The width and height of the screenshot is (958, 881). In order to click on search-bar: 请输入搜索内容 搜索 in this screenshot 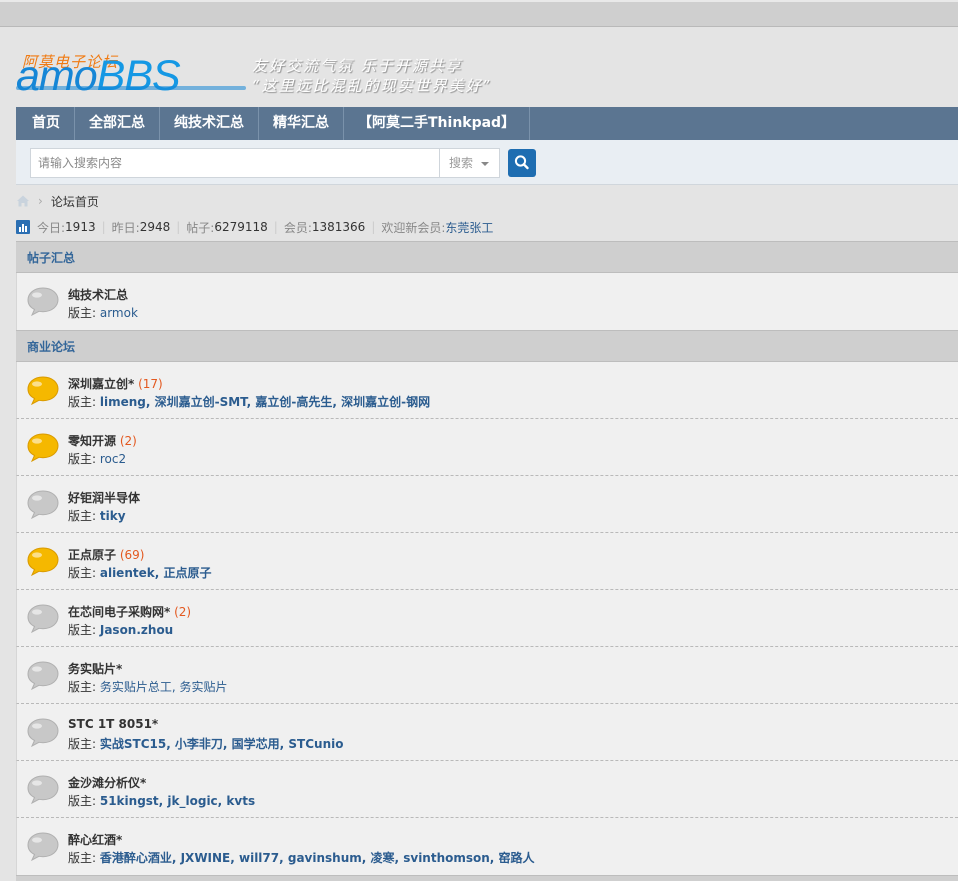, I will do `click(487, 162)`.